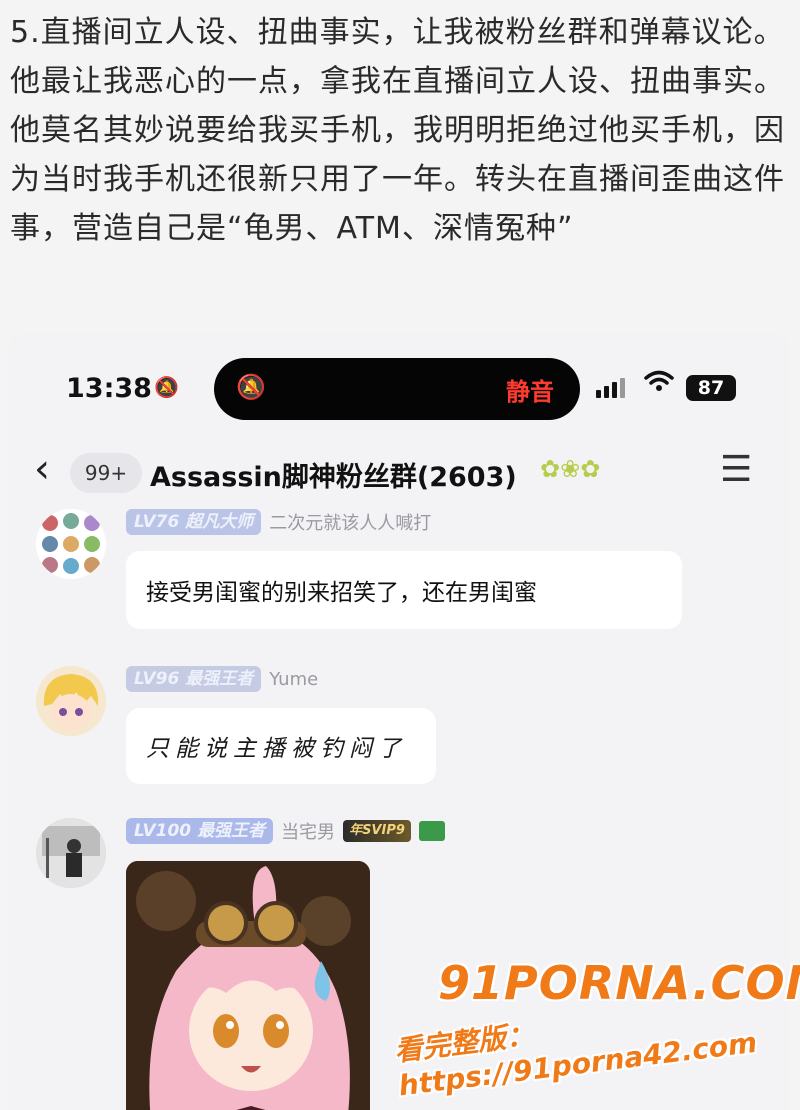  I want to click on rank-title: 超凡大师, so click(219, 522).